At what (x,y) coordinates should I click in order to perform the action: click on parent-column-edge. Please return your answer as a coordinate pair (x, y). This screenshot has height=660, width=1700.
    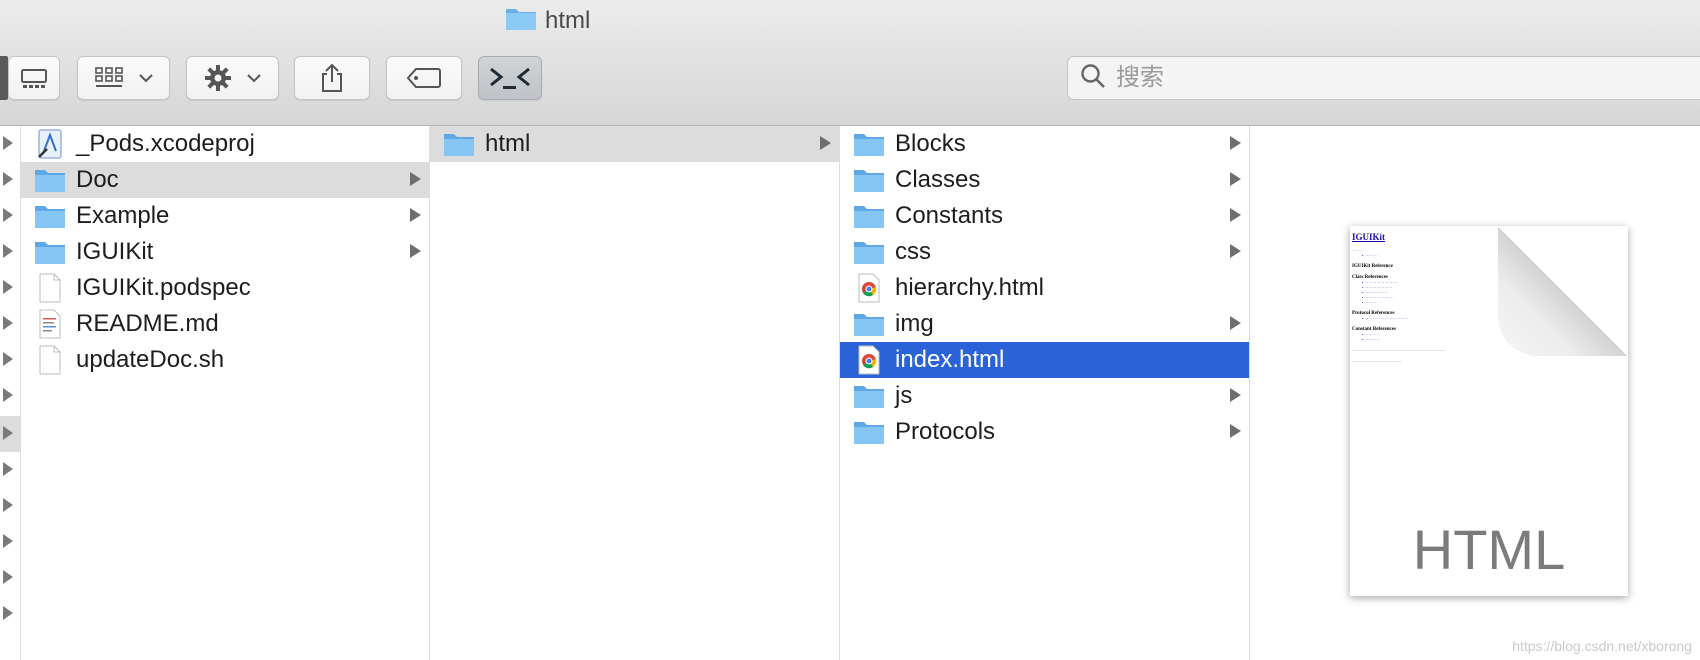
    Looking at the image, I should click on (10, 393).